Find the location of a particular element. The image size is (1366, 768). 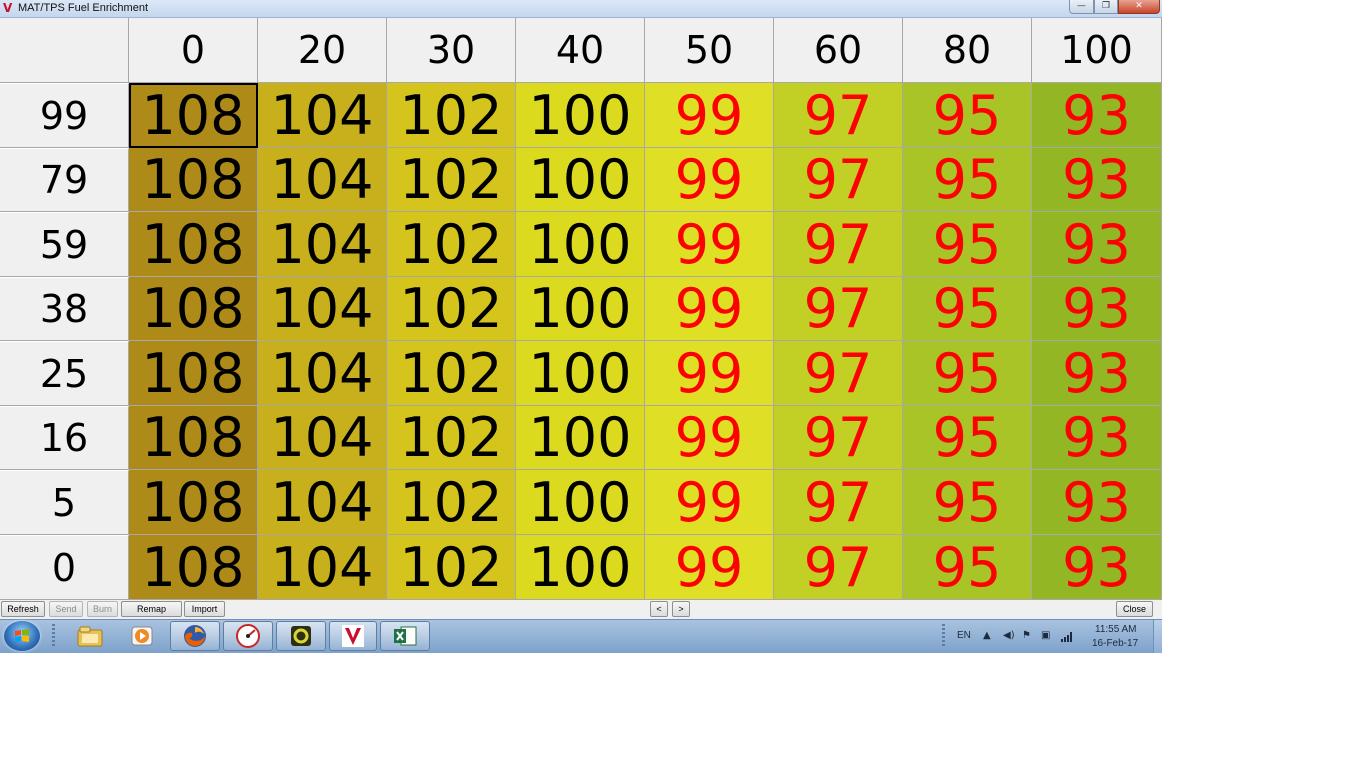

send-button: Send is located at coordinates (66, 609).